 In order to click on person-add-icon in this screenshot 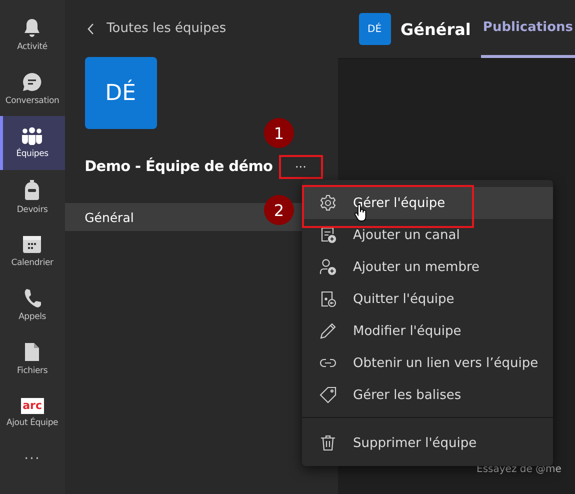, I will do `click(328, 267)`.